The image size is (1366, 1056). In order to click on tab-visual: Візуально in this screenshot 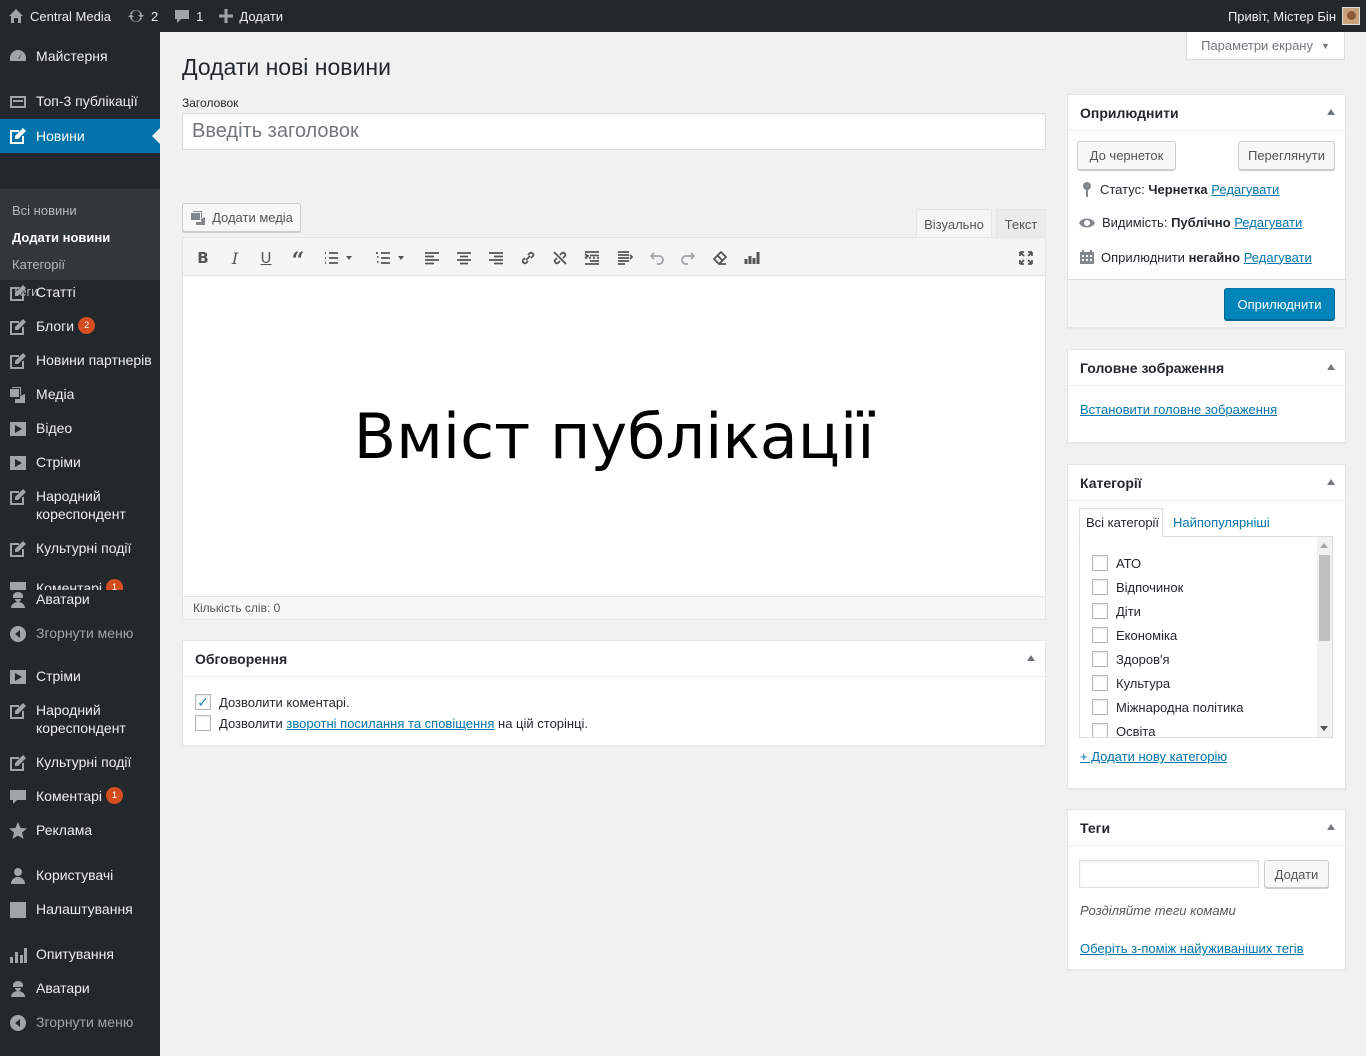, I will do `click(954, 223)`.